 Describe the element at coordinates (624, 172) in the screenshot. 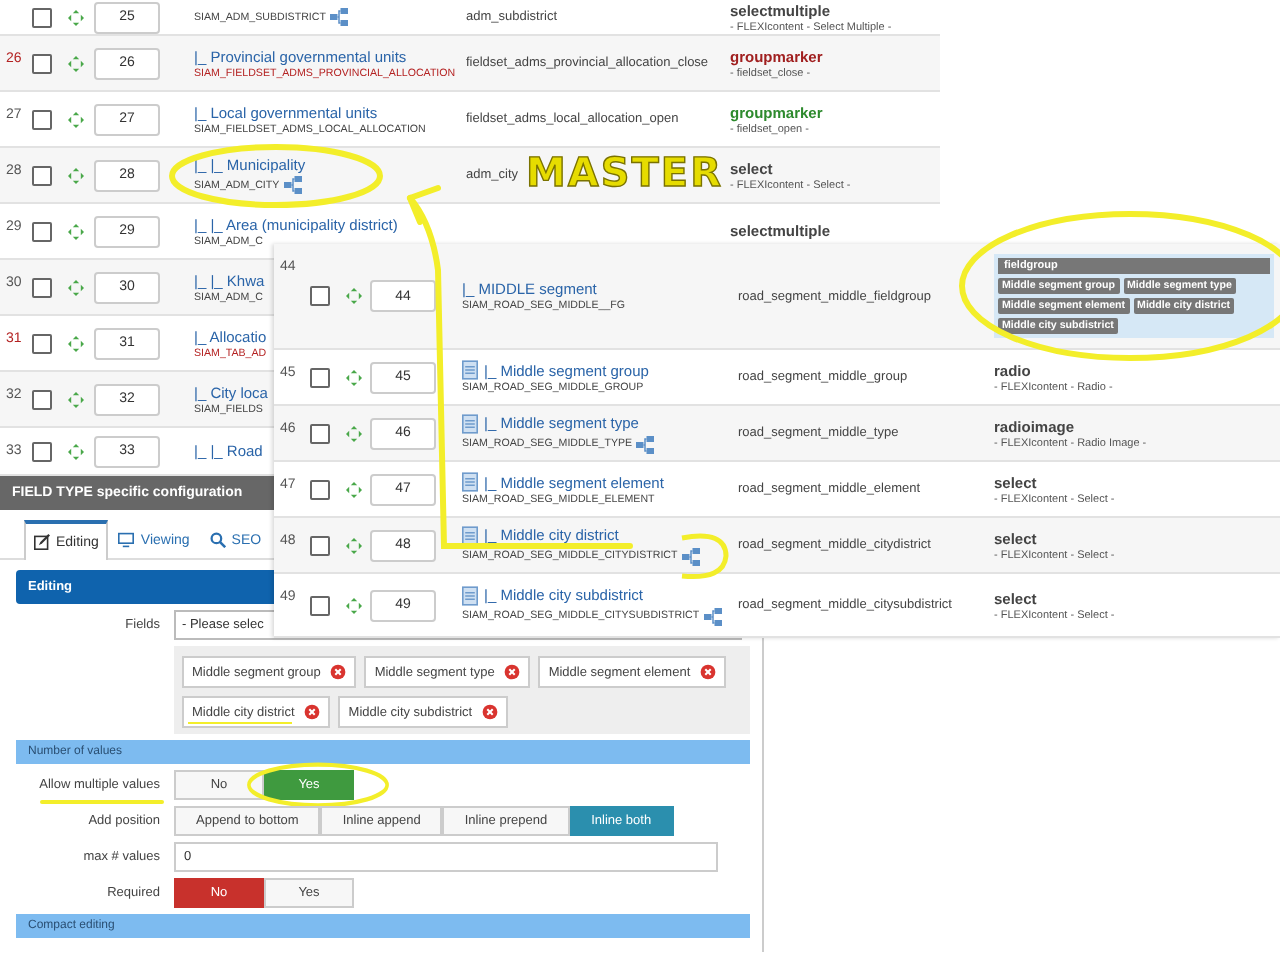

I see `handwritten-annotation: MASTER` at that location.